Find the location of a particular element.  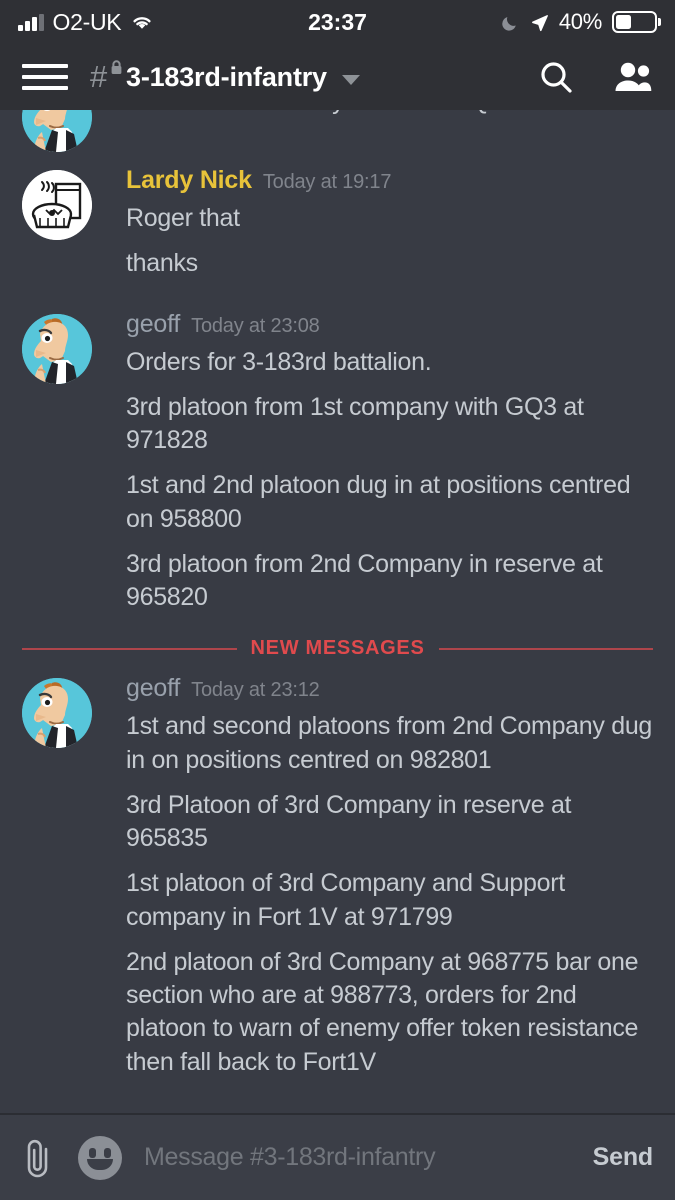

status-bar-left: O2-UK is located at coordinates (86, 22).